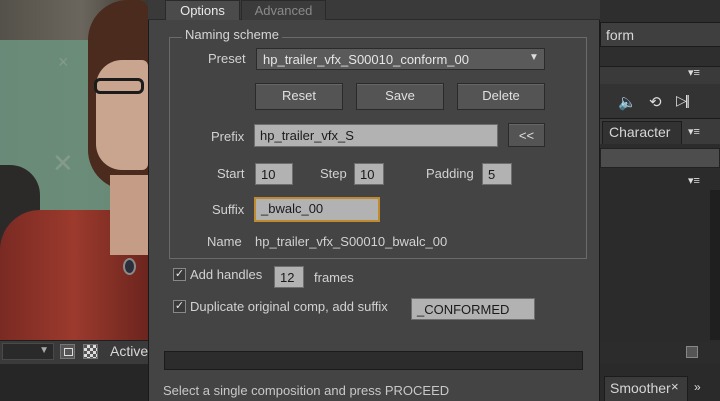  I want to click on tab-character: Character, so click(642, 132).